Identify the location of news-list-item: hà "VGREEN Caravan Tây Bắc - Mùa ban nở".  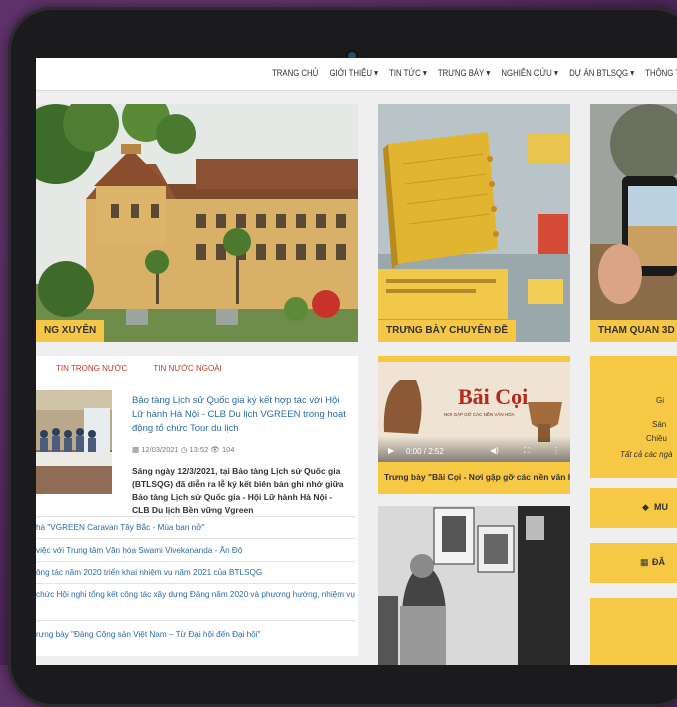
(196, 527).